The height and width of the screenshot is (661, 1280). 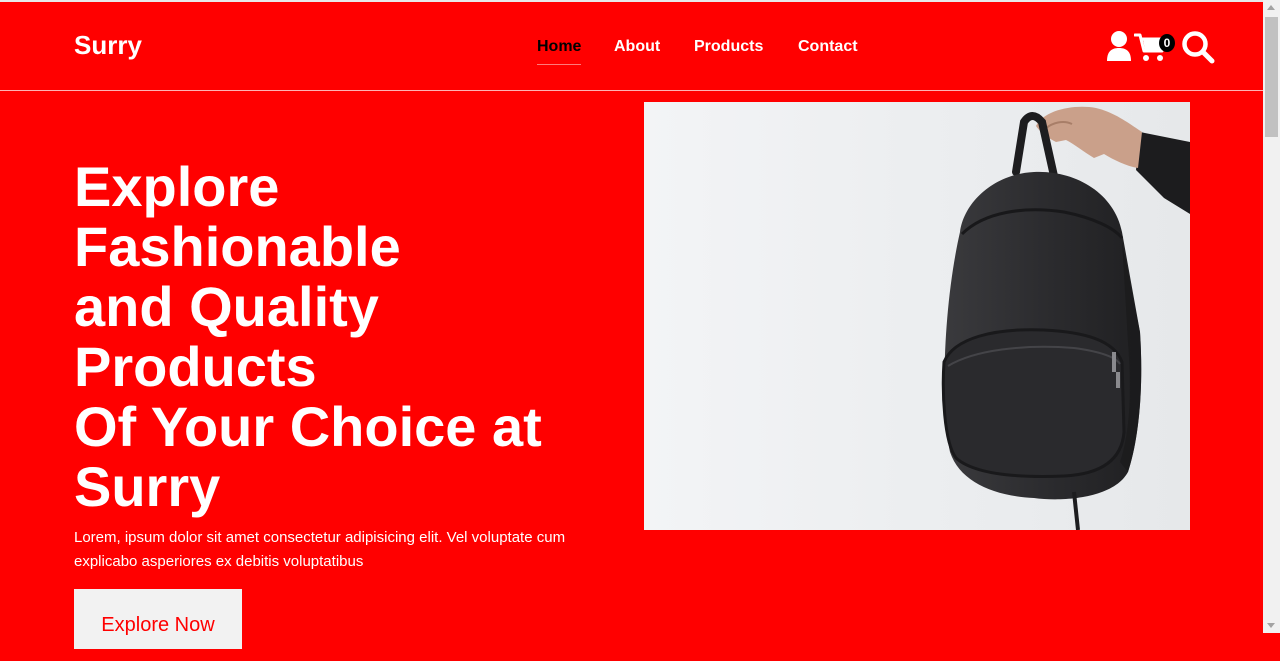 I want to click on nav-link-products: Products, so click(x=728, y=47).